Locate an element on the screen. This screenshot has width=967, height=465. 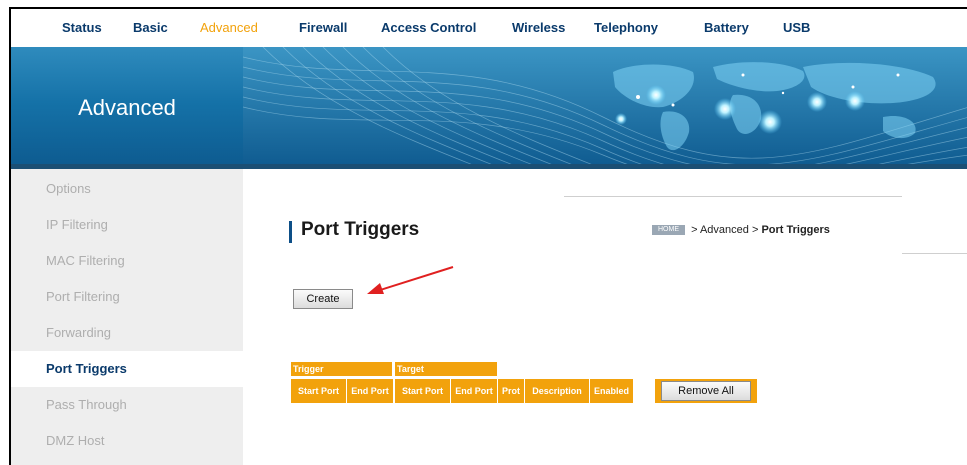
table-group-header-target: Target is located at coordinates (446, 369).